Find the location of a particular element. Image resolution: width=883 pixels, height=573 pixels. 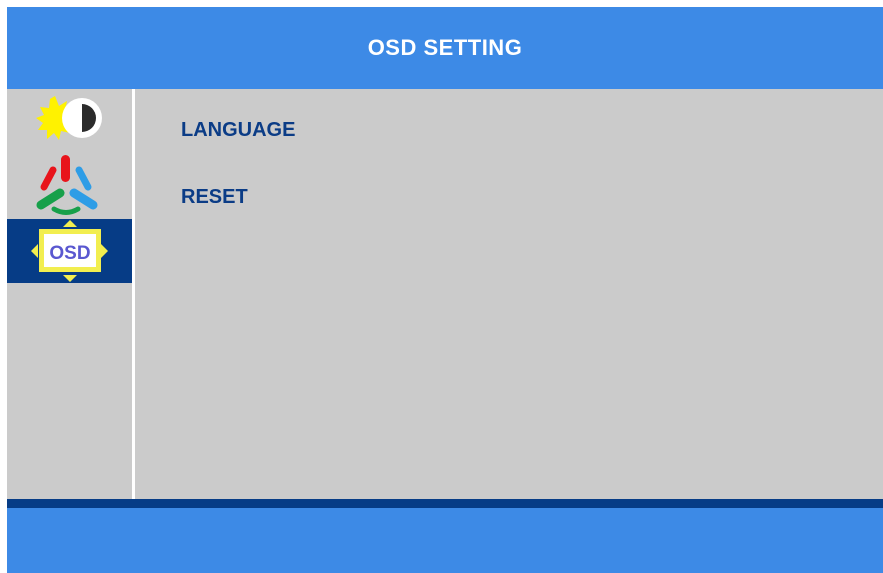

osd-settings-icon: OSD is located at coordinates (69, 251).